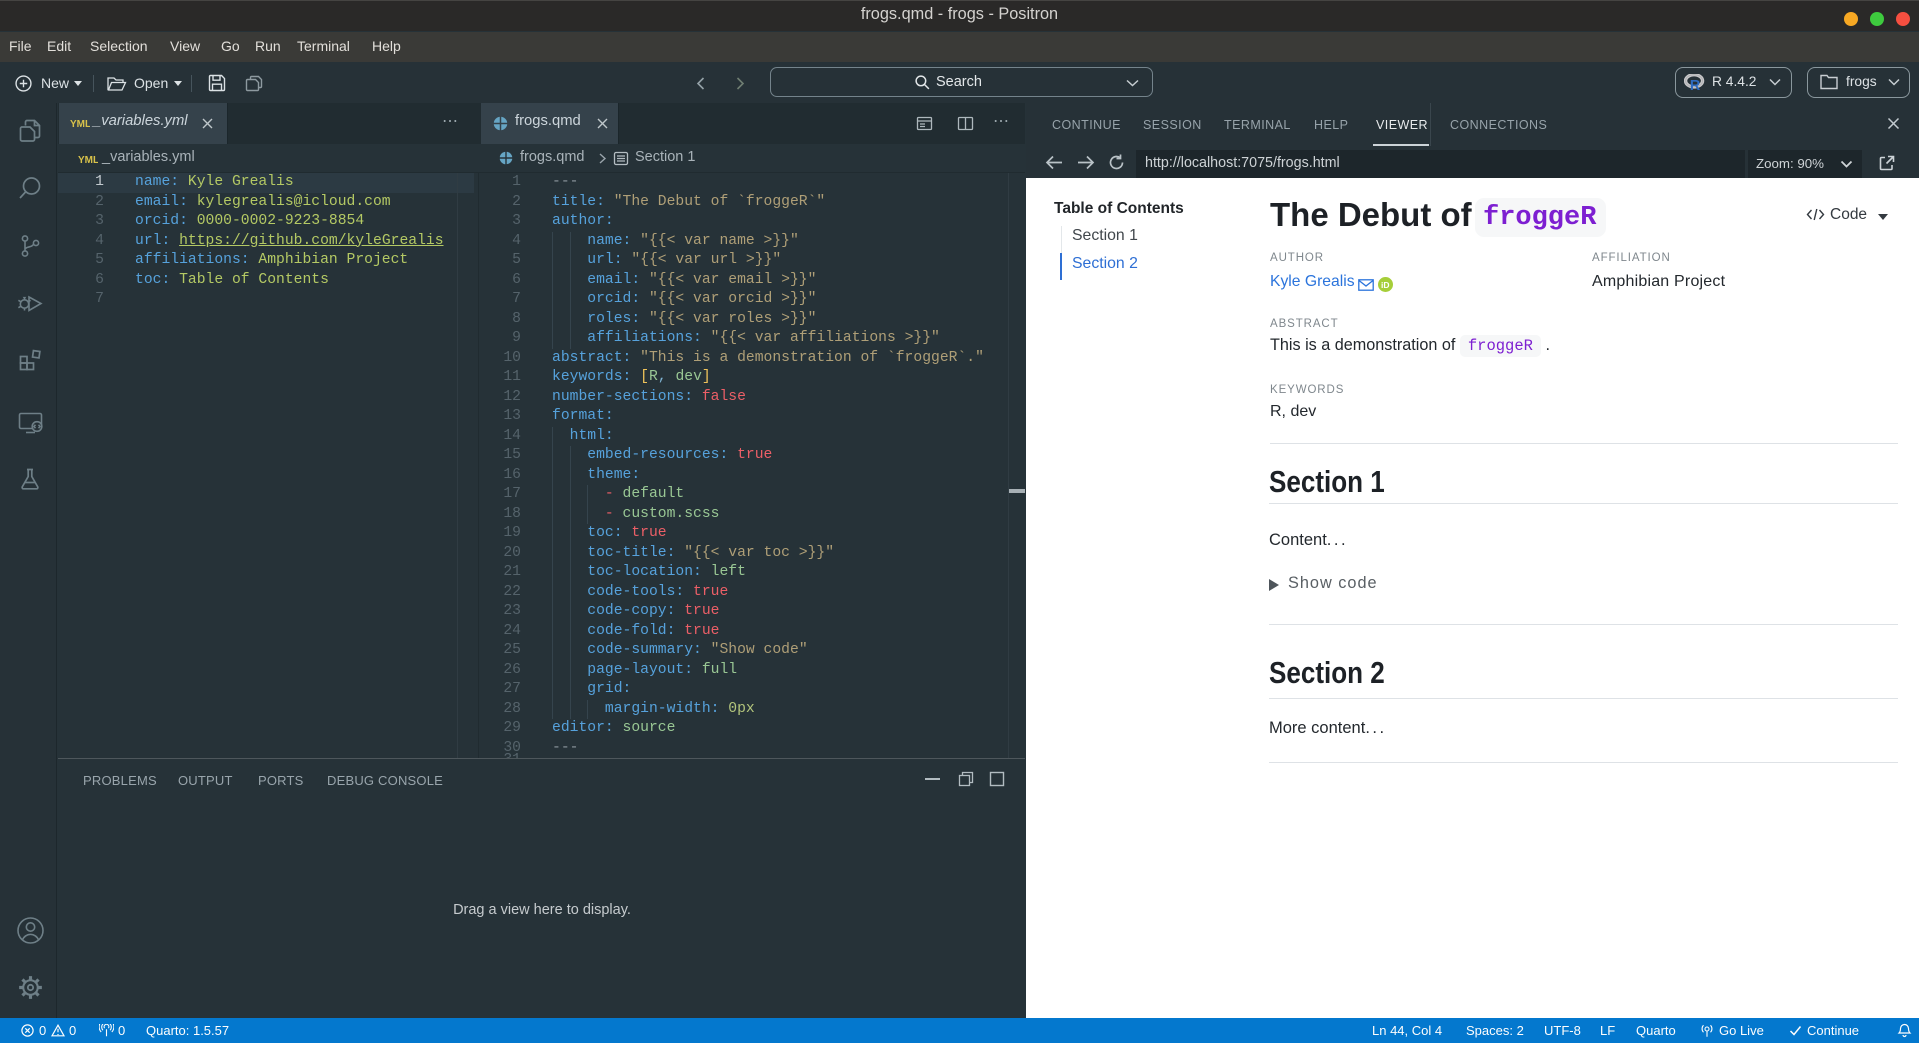 The width and height of the screenshot is (1919, 1043). What do you see at coordinates (1695, 84) in the screenshot?
I see `svg-text: R` at bounding box center [1695, 84].